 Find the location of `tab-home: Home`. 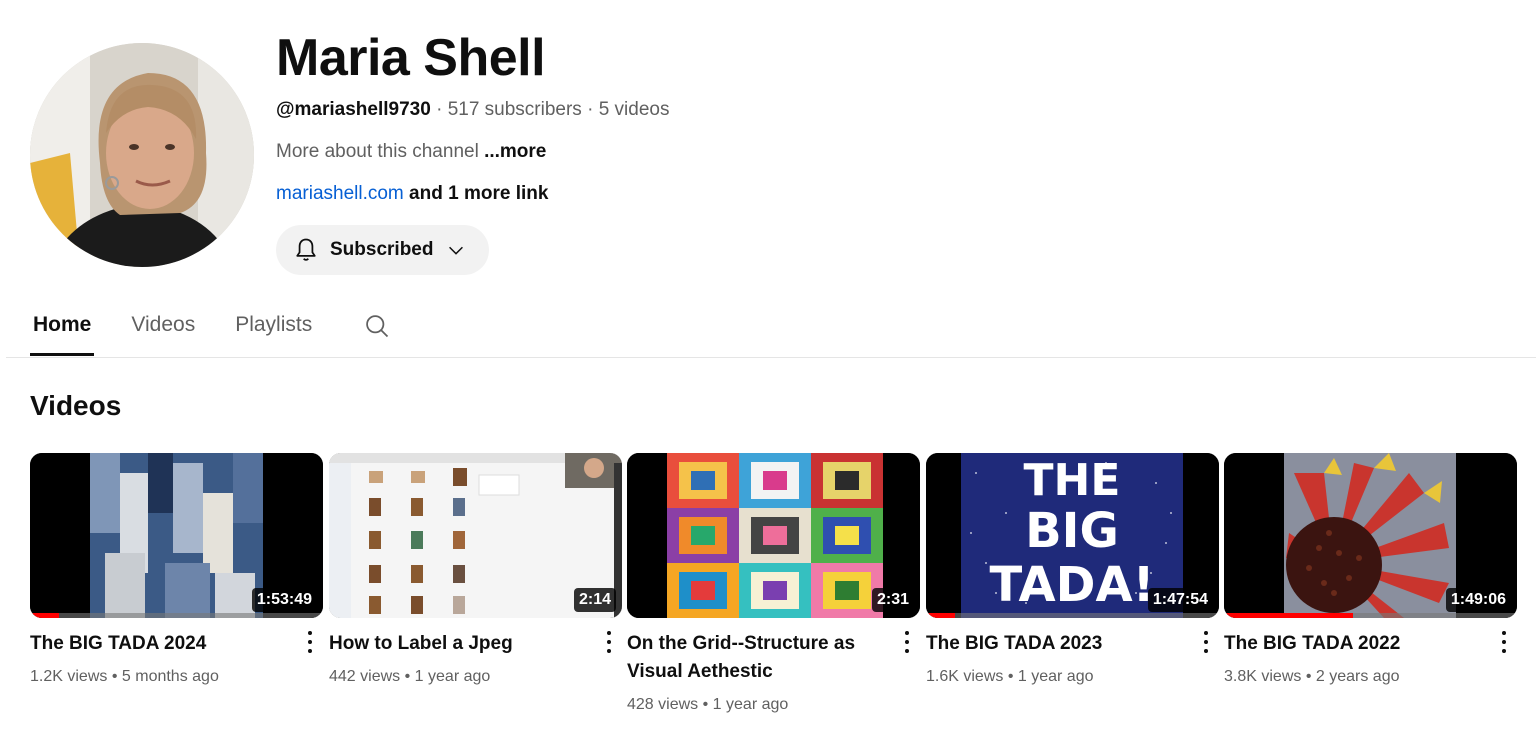

tab-home: Home is located at coordinates (62, 329).